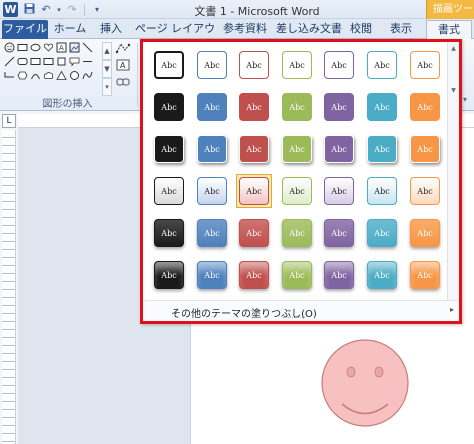 This screenshot has height=444, width=474. What do you see at coordinates (449, 30) in the screenshot?
I see `tab-format: 書式` at bounding box center [449, 30].